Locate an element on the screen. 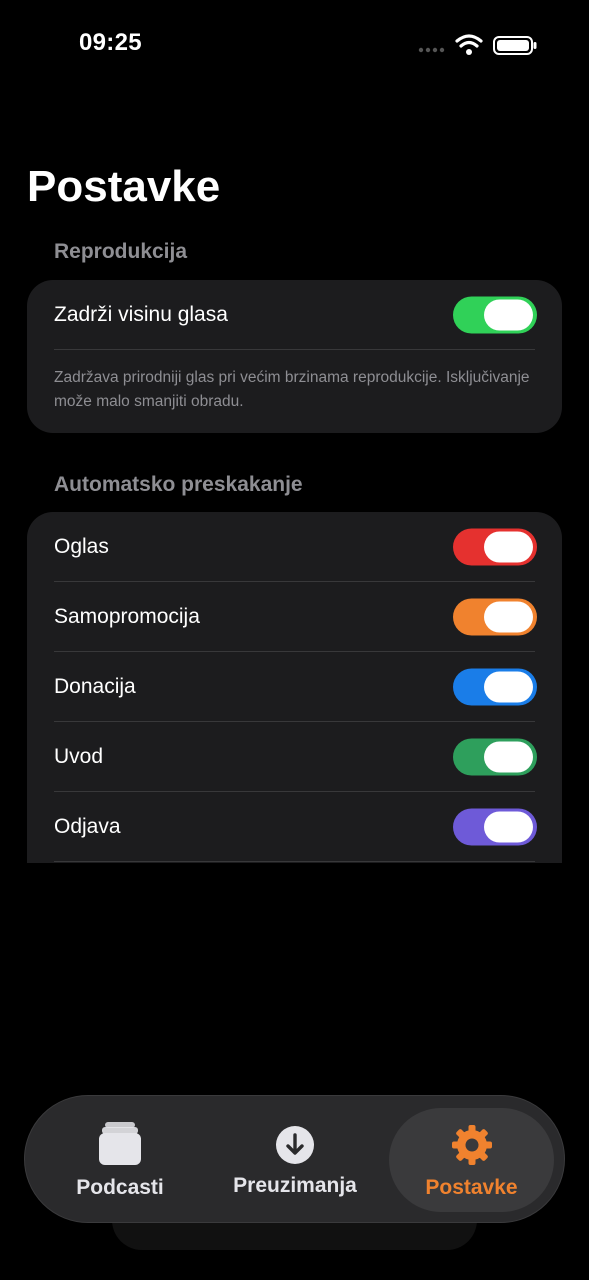 This screenshot has width=589, height=1280. podcasts-stack-icon is located at coordinates (120, 1143).